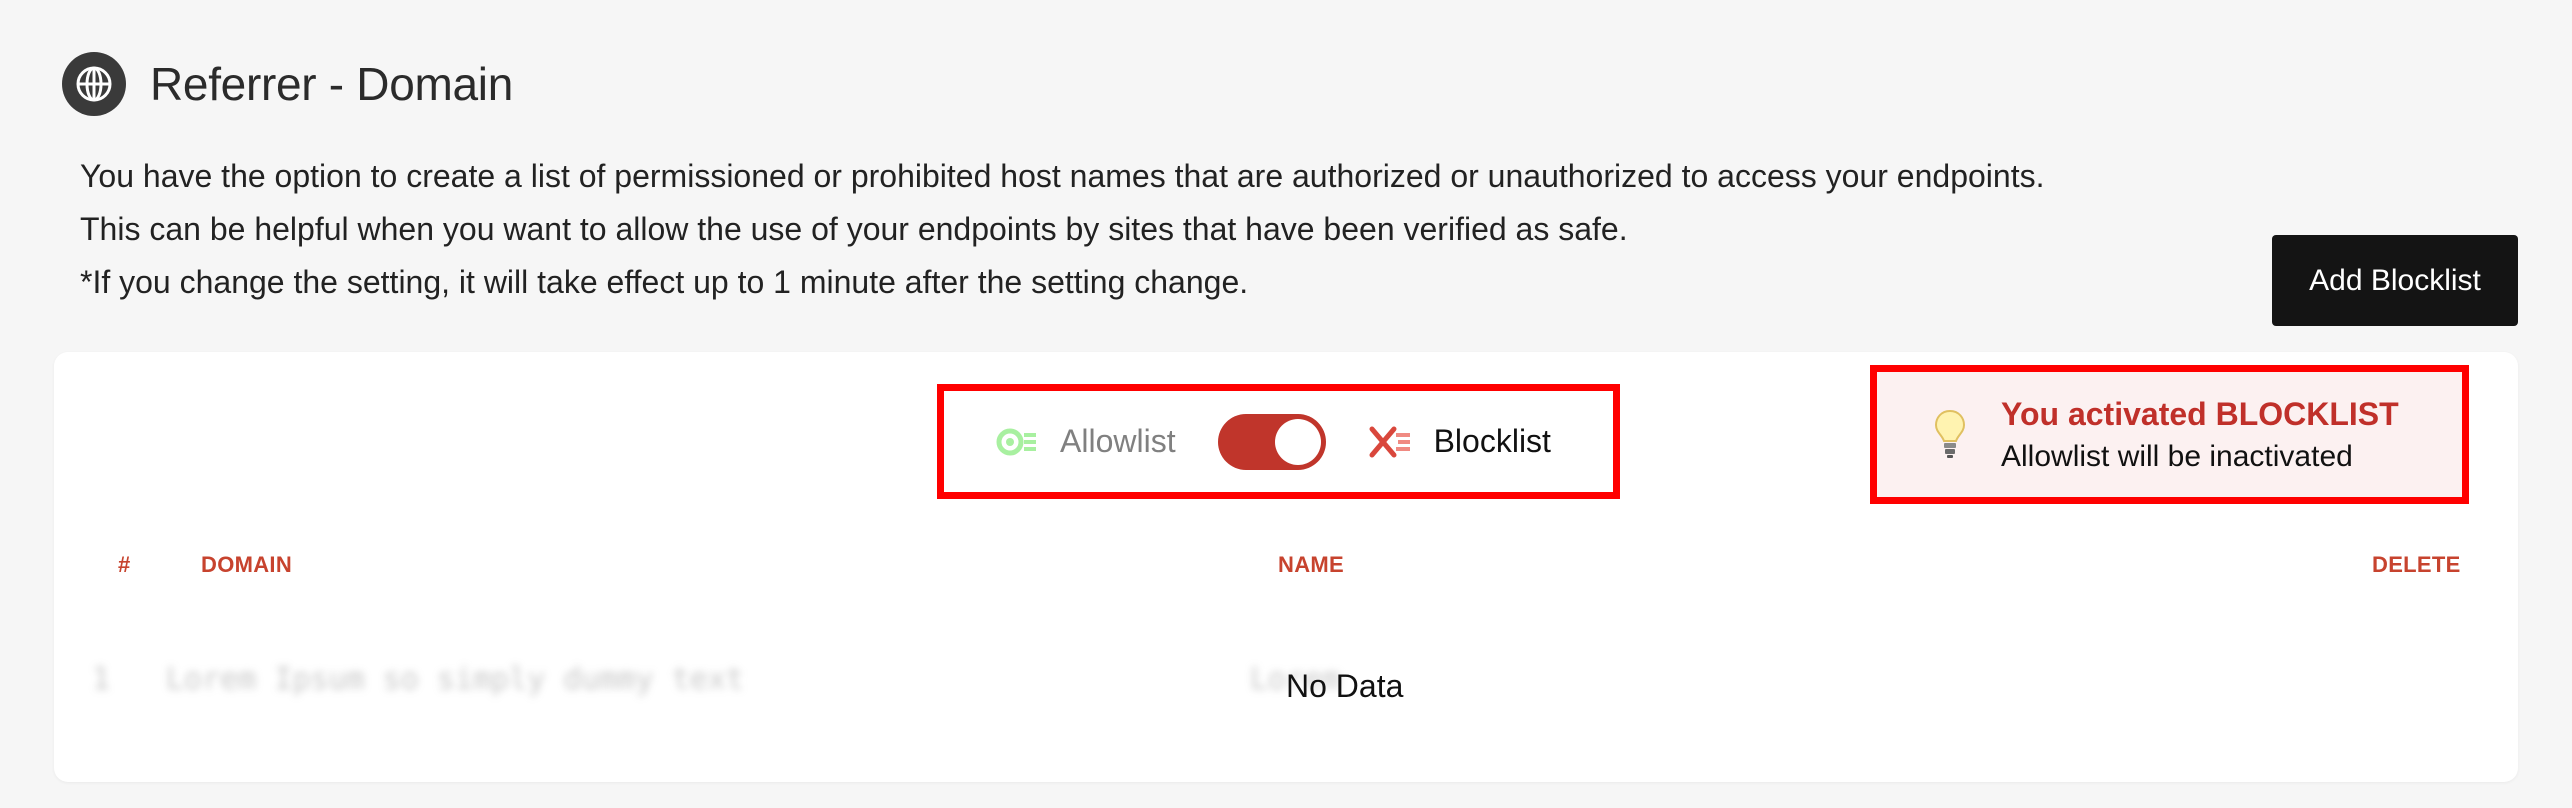 The height and width of the screenshot is (808, 2572). I want to click on page-header: Referrer - Domain, so click(287, 84).